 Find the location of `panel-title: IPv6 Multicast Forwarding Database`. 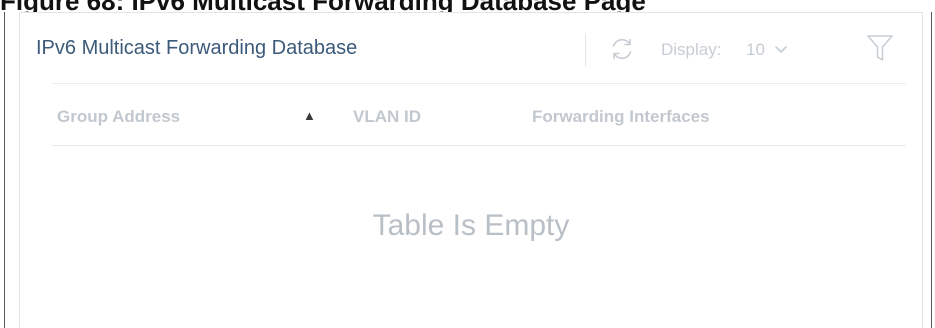

panel-title: IPv6 Multicast Forwarding Database is located at coordinates (197, 48).